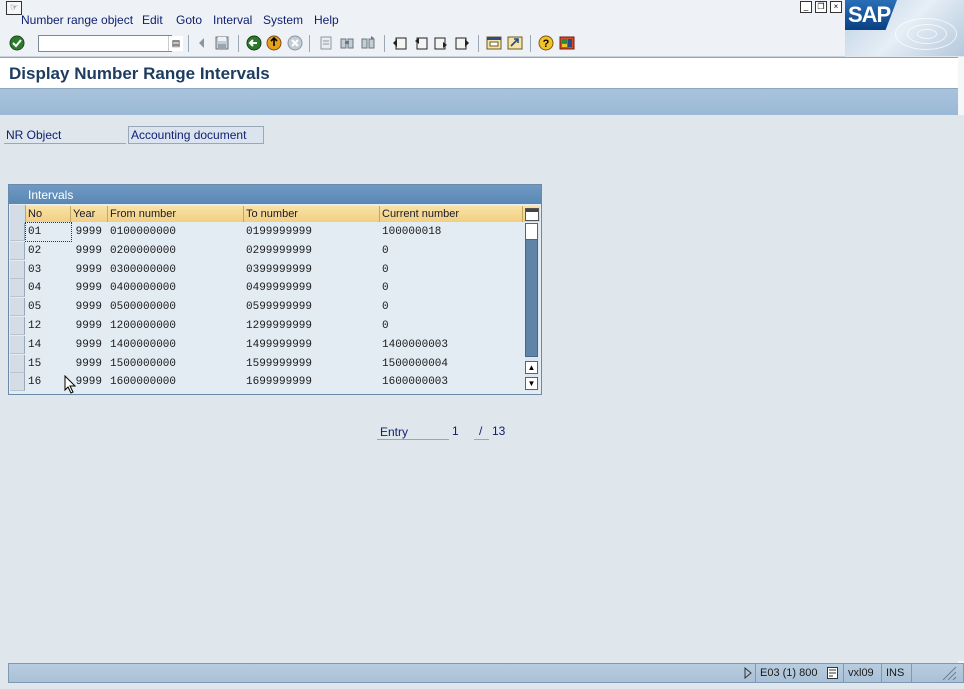 Image resolution: width=964 pixels, height=689 pixels. I want to click on first-page-icon, so click(400, 43).